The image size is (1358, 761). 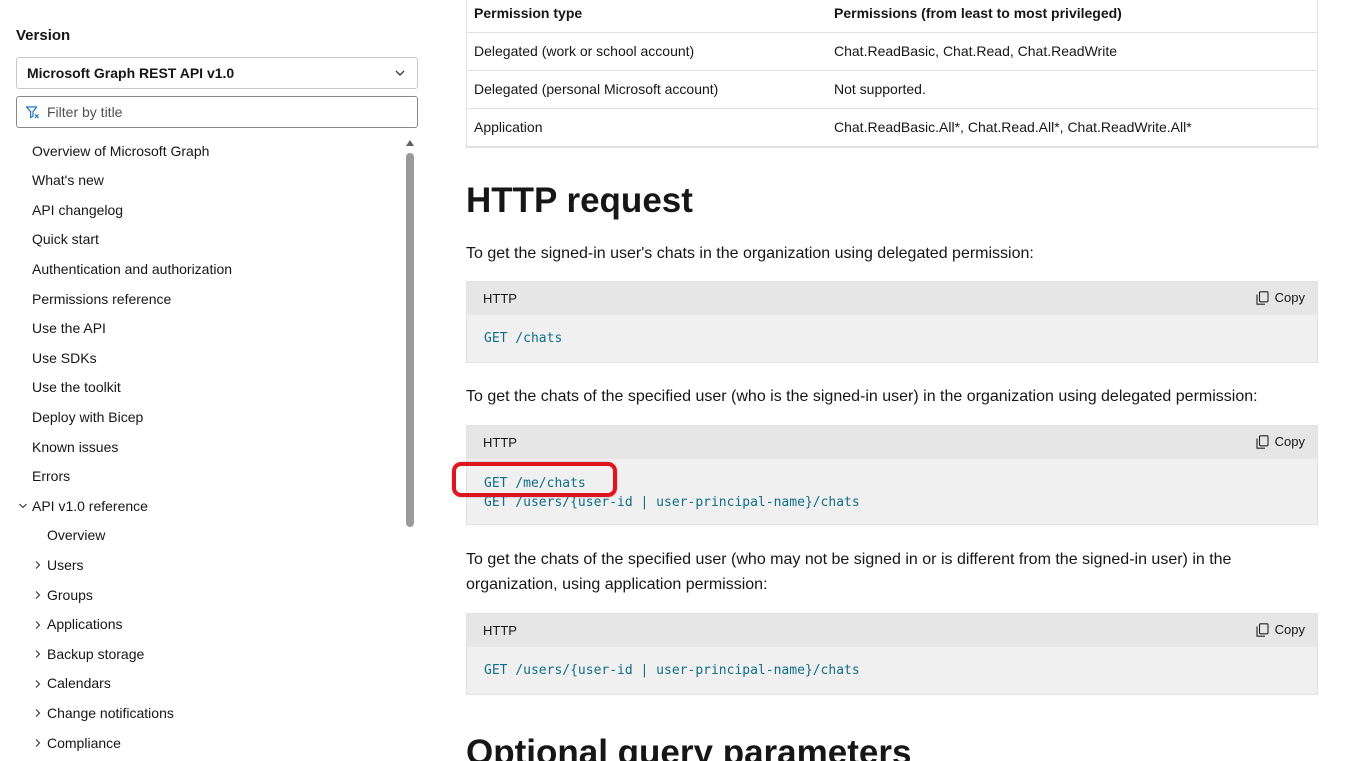 What do you see at coordinates (76, 387) in the screenshot?
I see `toc-item-label: Use the toolkit` at bounding box center [76, 387].